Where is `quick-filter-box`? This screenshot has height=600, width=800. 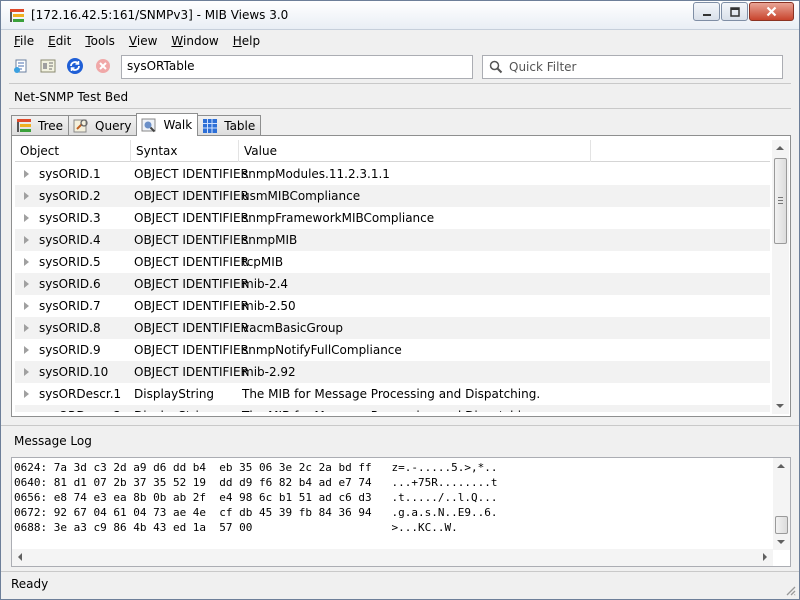
quick-filter-box is located at coordinates (632, 67).